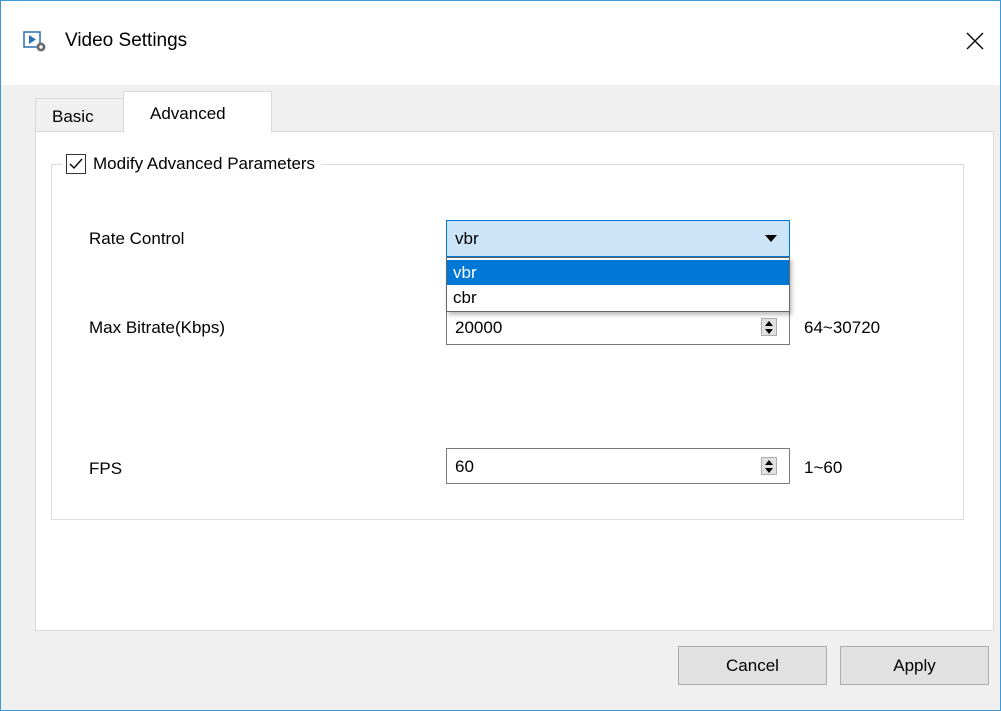 Image resolution: width=1001 pixels, height=711 pixels. Describe the element at coordinates (126, 40) in the screenshot. I see `window-title: Video Settings` at that location.